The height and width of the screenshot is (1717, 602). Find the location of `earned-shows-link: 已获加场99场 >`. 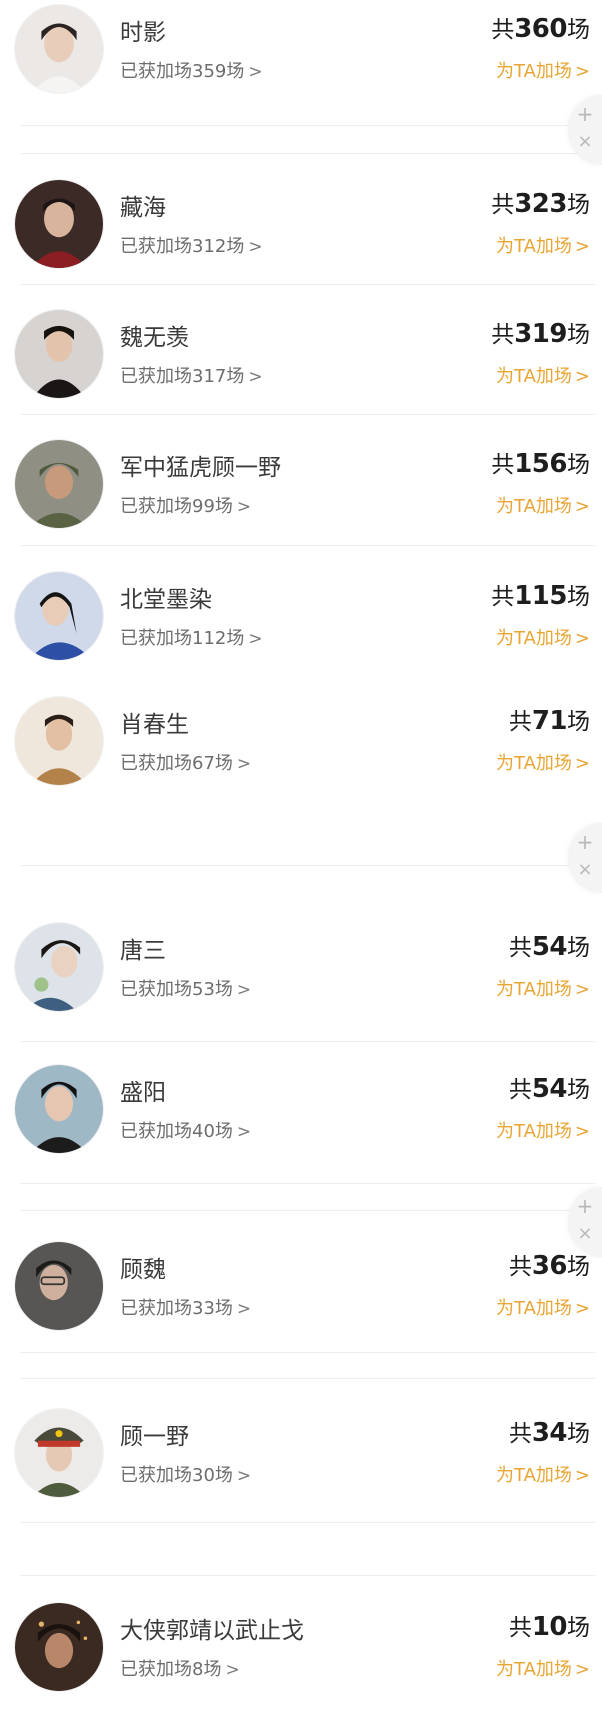

earned-shows-link: 已获加场99场 > is located at coordinates (185, 505).